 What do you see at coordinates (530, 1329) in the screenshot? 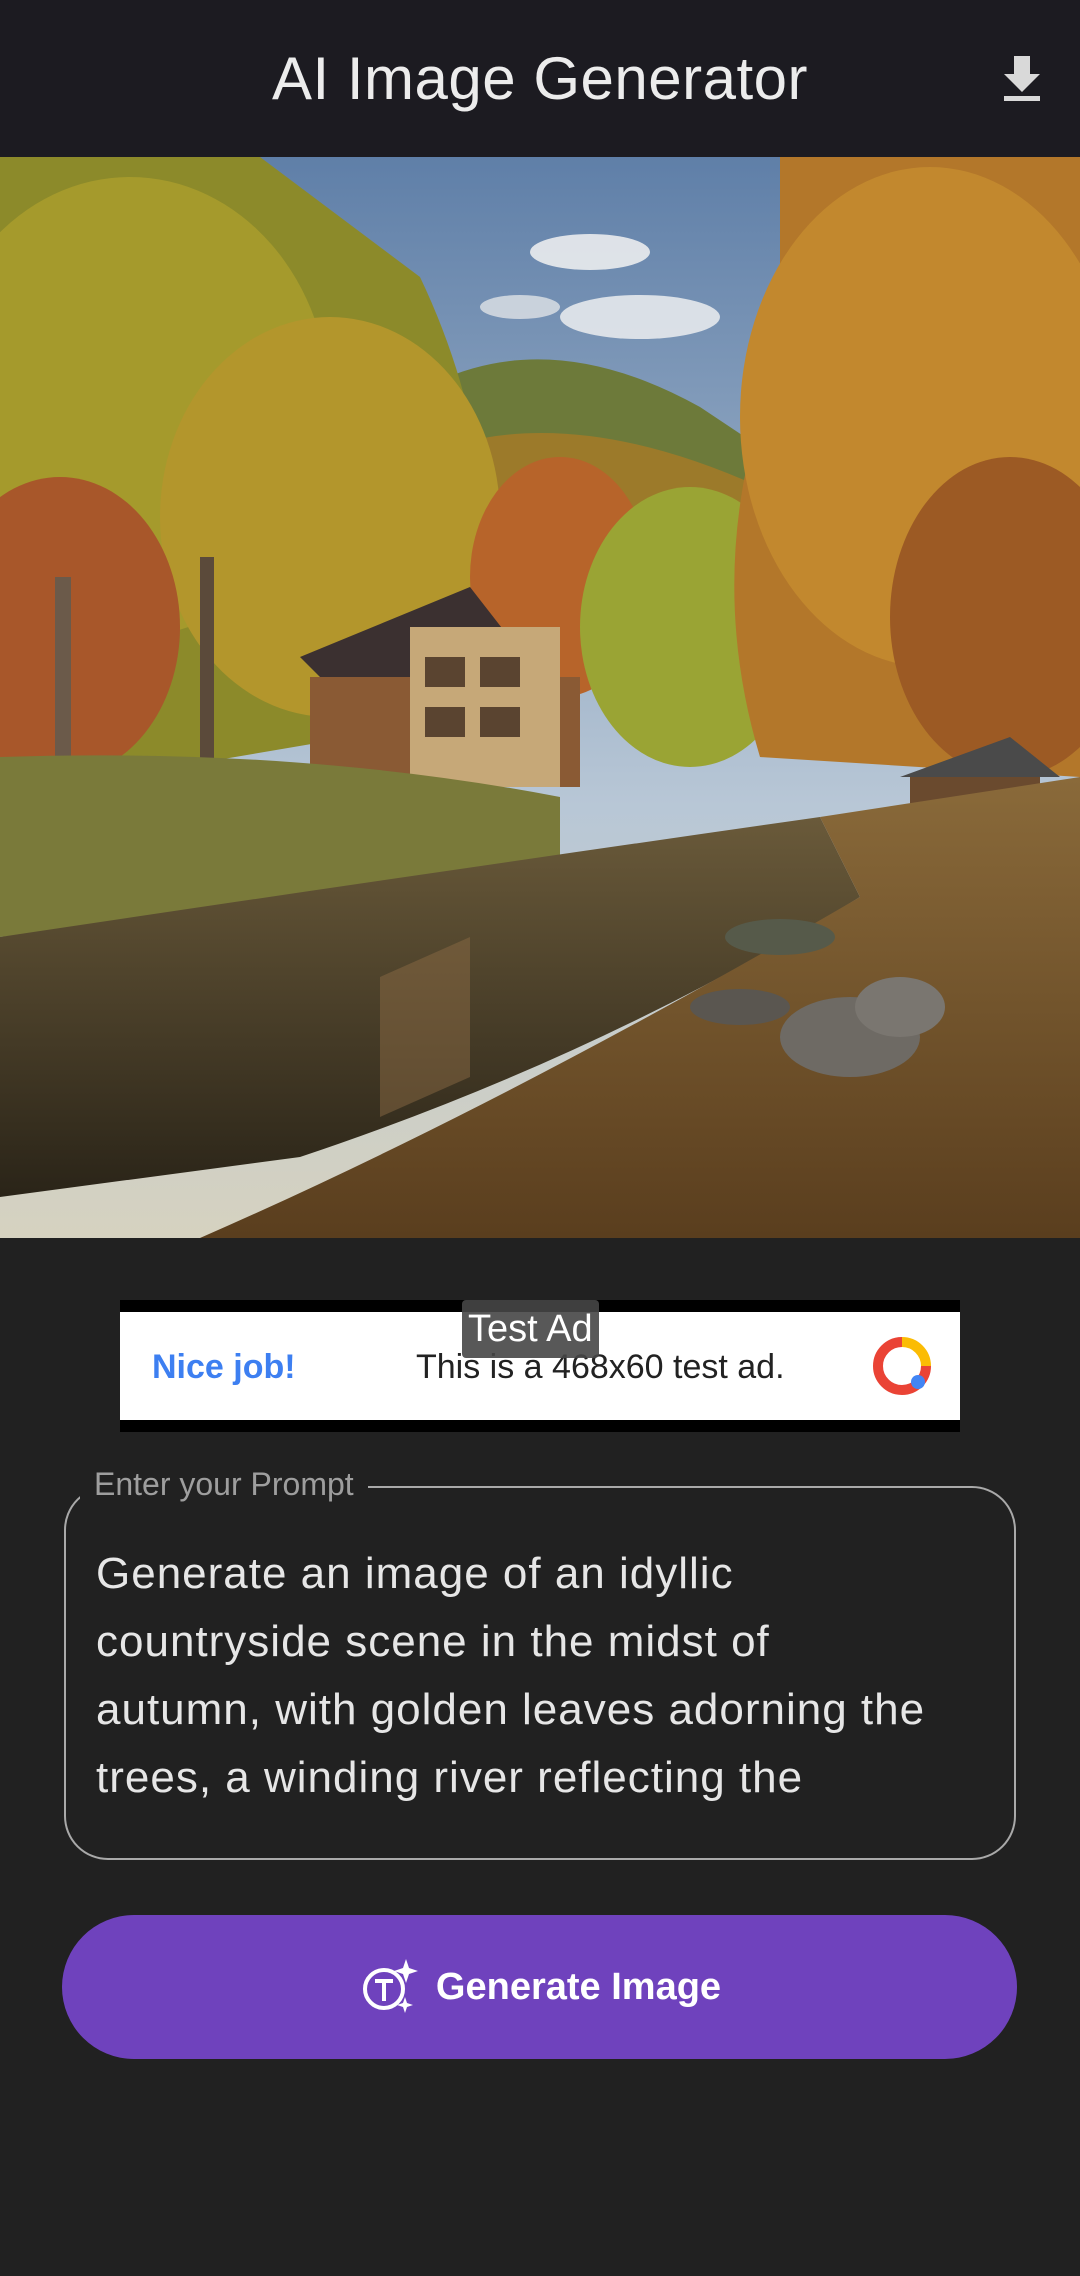
I see `test-ad-badge: Test Ad` at bounding box center [530, 1329].